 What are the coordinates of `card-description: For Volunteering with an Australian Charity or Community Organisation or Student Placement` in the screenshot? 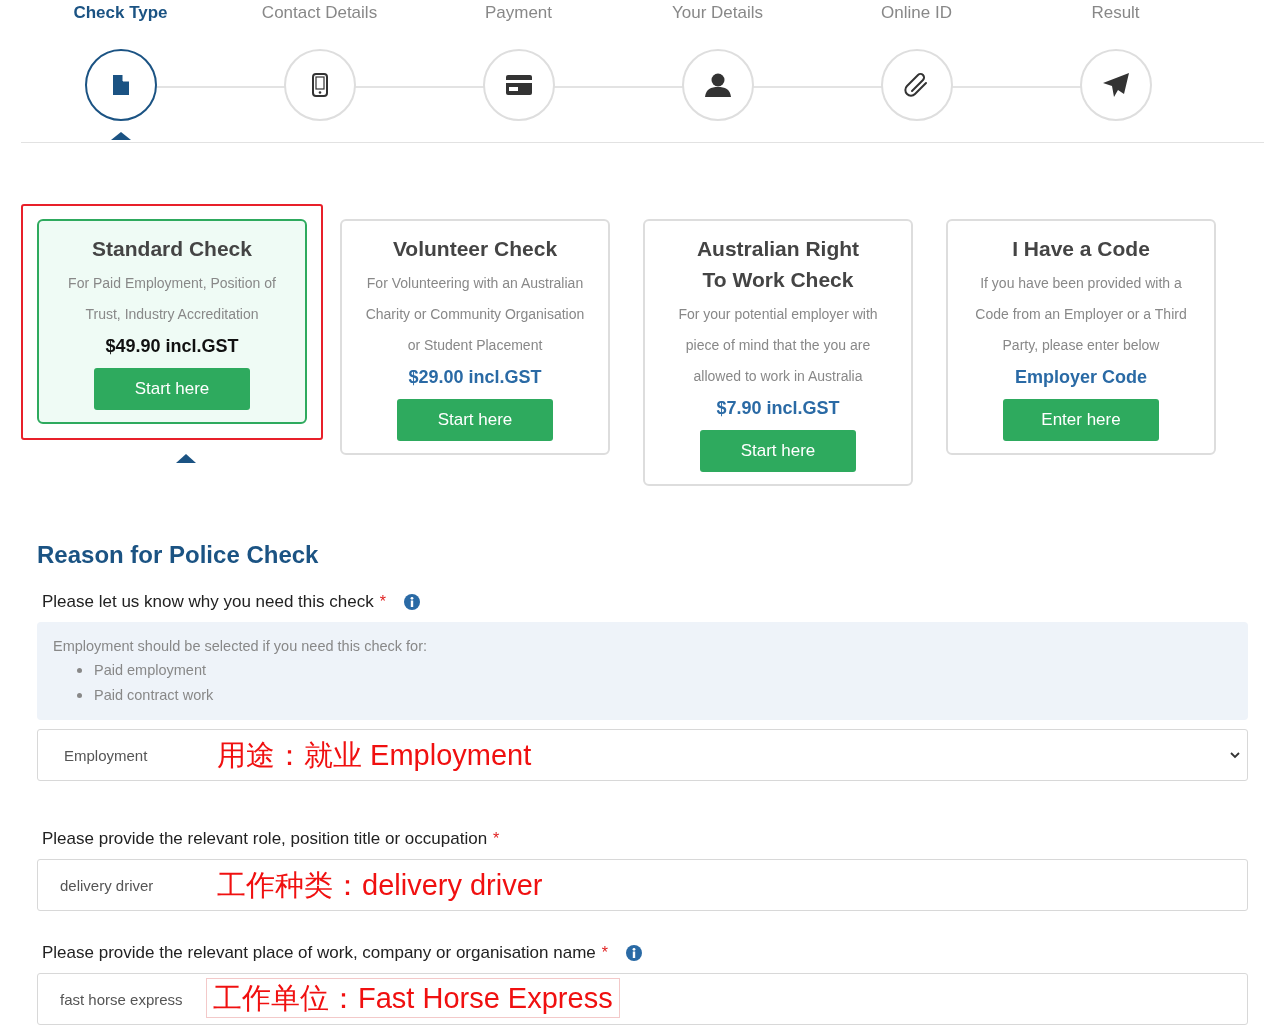 It's located at (475, 314).